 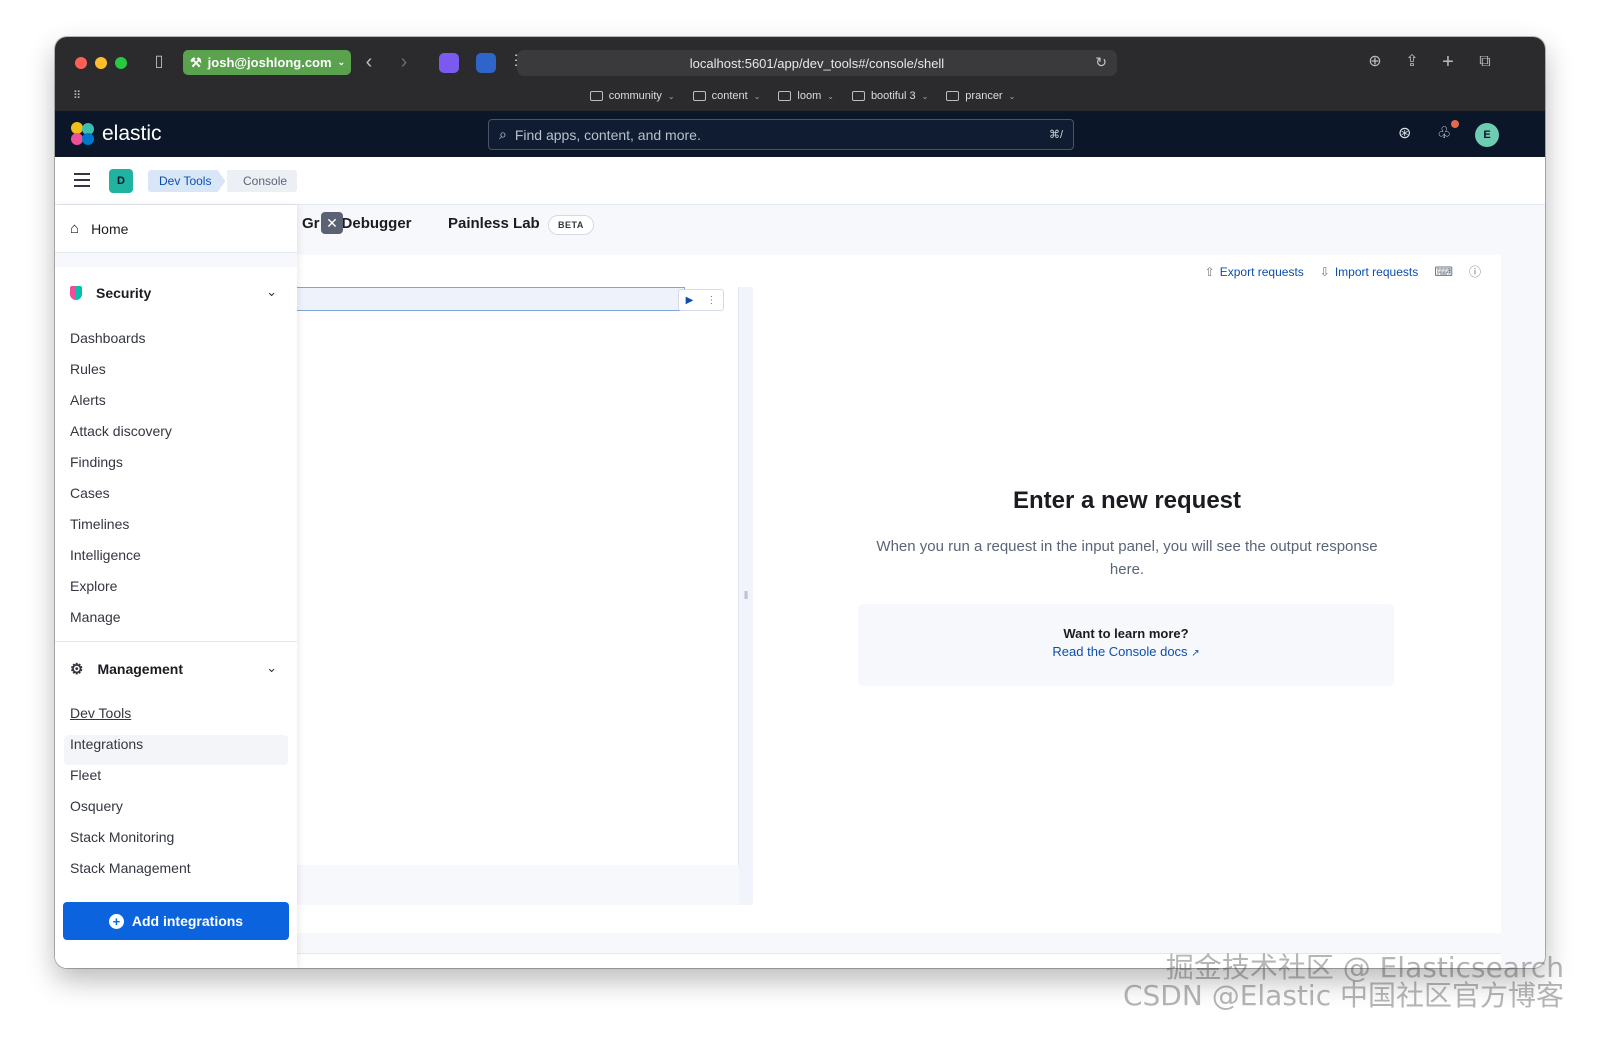 What do you see at coordinates (88, 400) in the screenshot?
I see `nav-item-alerts: Alerts` at bounding box center [88, 400].